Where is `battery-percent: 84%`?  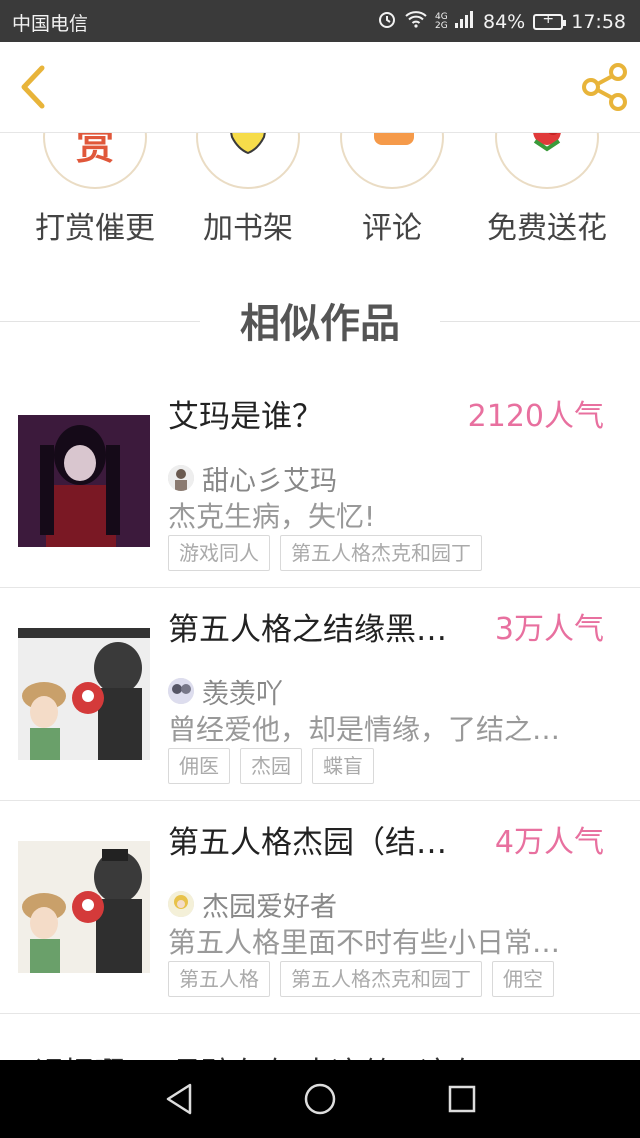
battery-percent: 84% is located at coordinates (504, 21).